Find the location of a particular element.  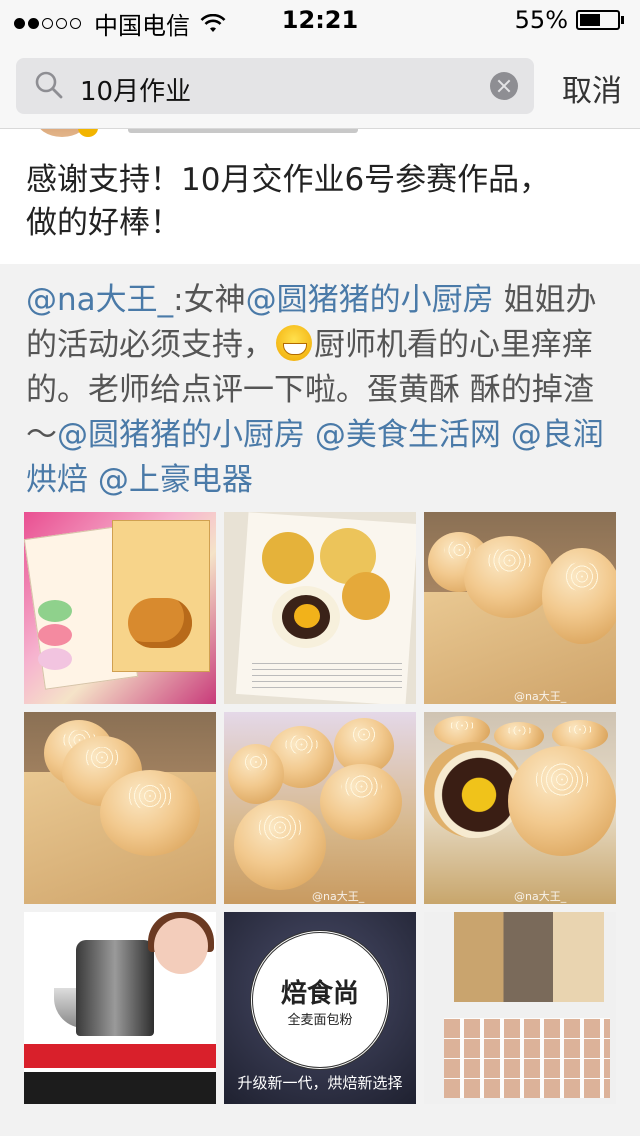

photo-magazine is located at coordinates (320, 608).